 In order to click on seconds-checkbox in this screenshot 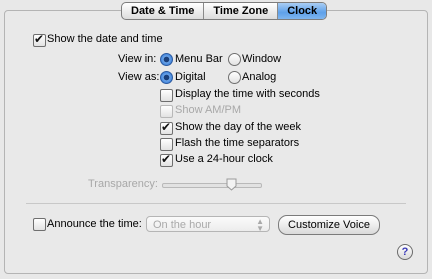, I will do `click(166, 95)`.